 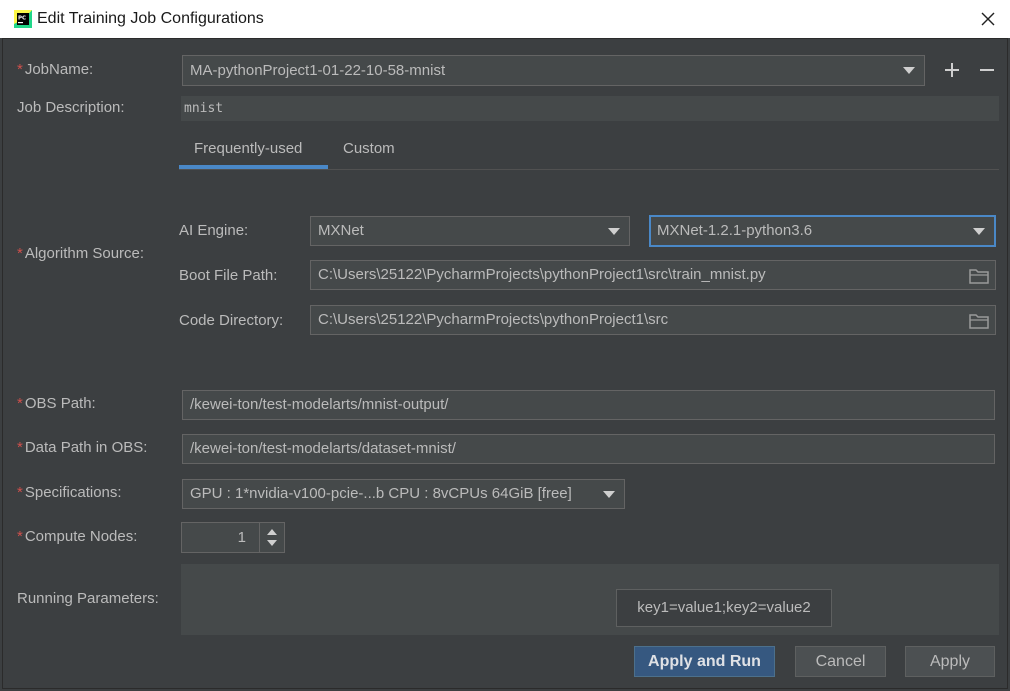 What do you see at coordinates (81, 253) in the screenshot?
I see `algorithm-source-label: * Algorithm Source:` at bounding box center [81, 253].